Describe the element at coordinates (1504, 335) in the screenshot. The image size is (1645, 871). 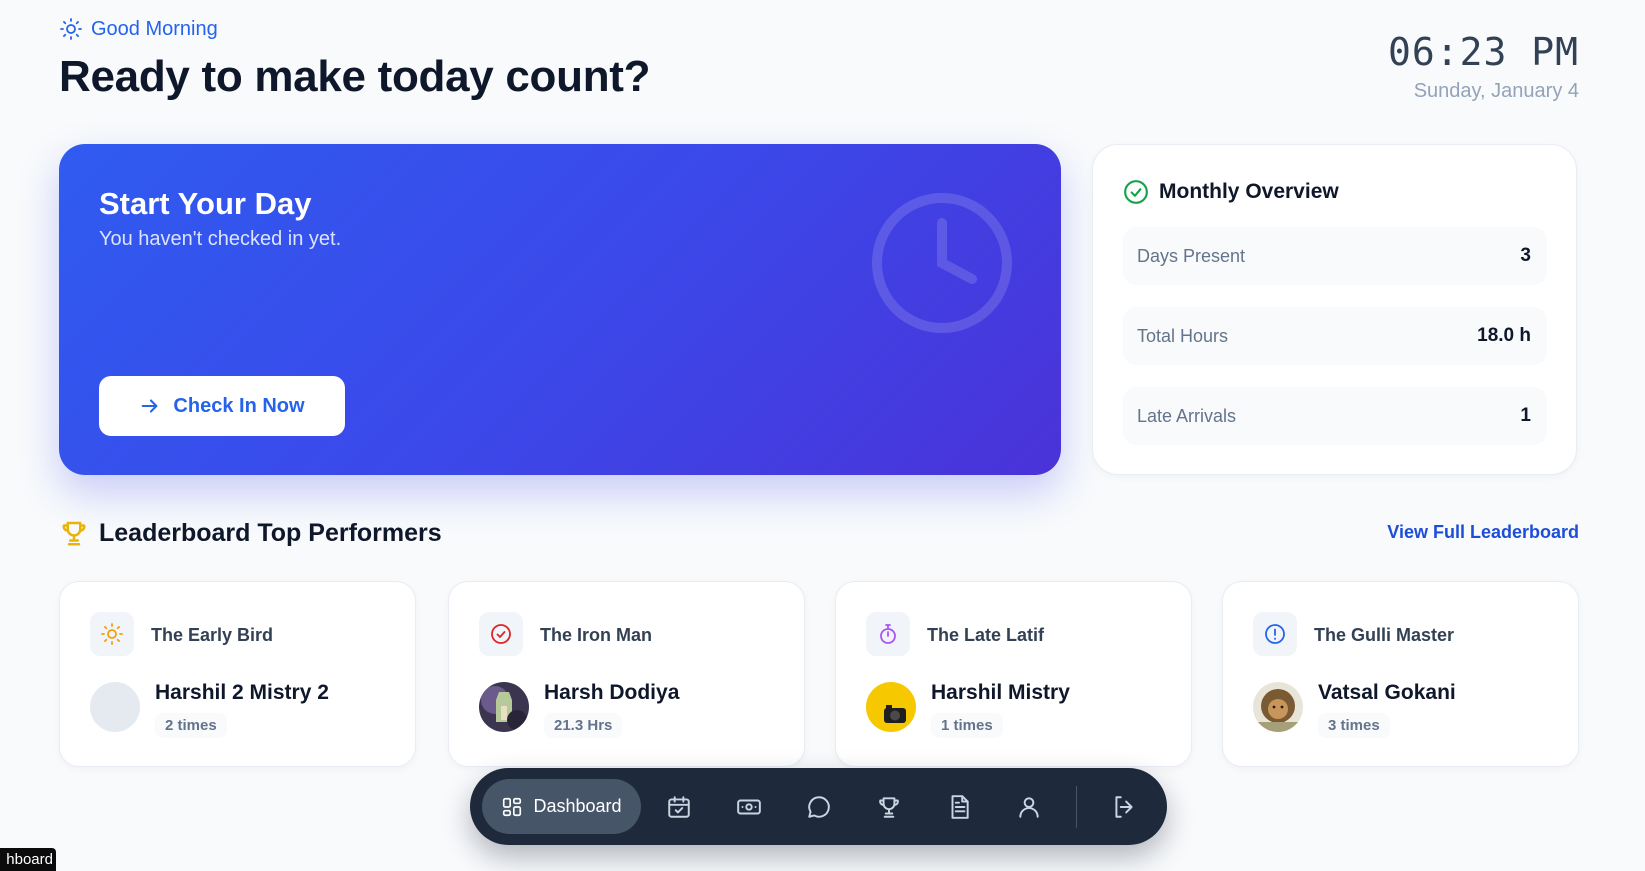
I see `overview-row-value: 18.0 h` at that location.